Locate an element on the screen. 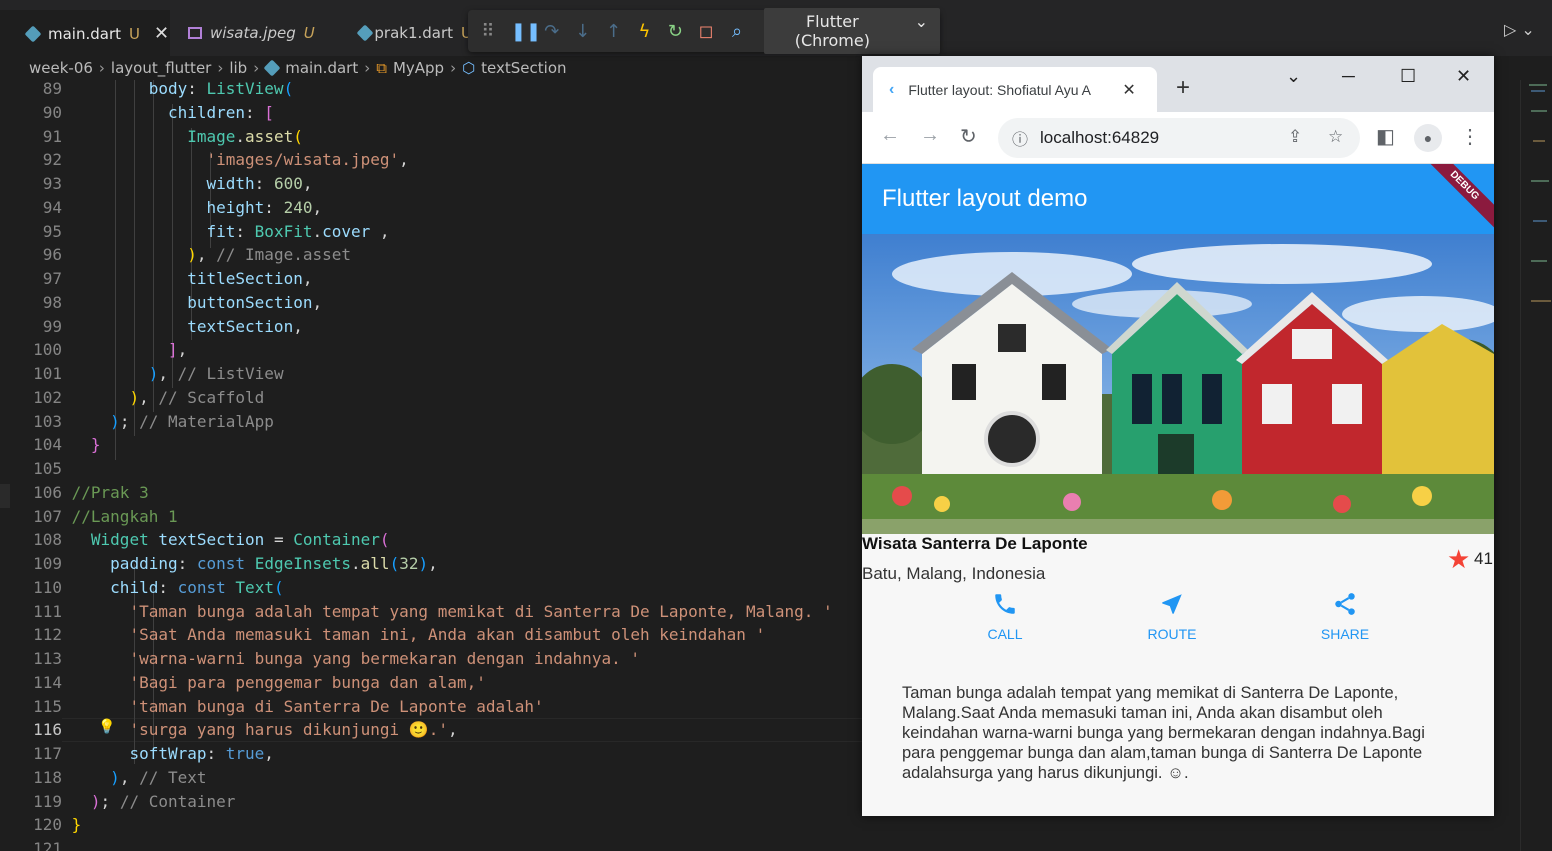 The height and width of the screenshot is (851, 1552). code-text: textSection, is located at coordinates (187, 326).